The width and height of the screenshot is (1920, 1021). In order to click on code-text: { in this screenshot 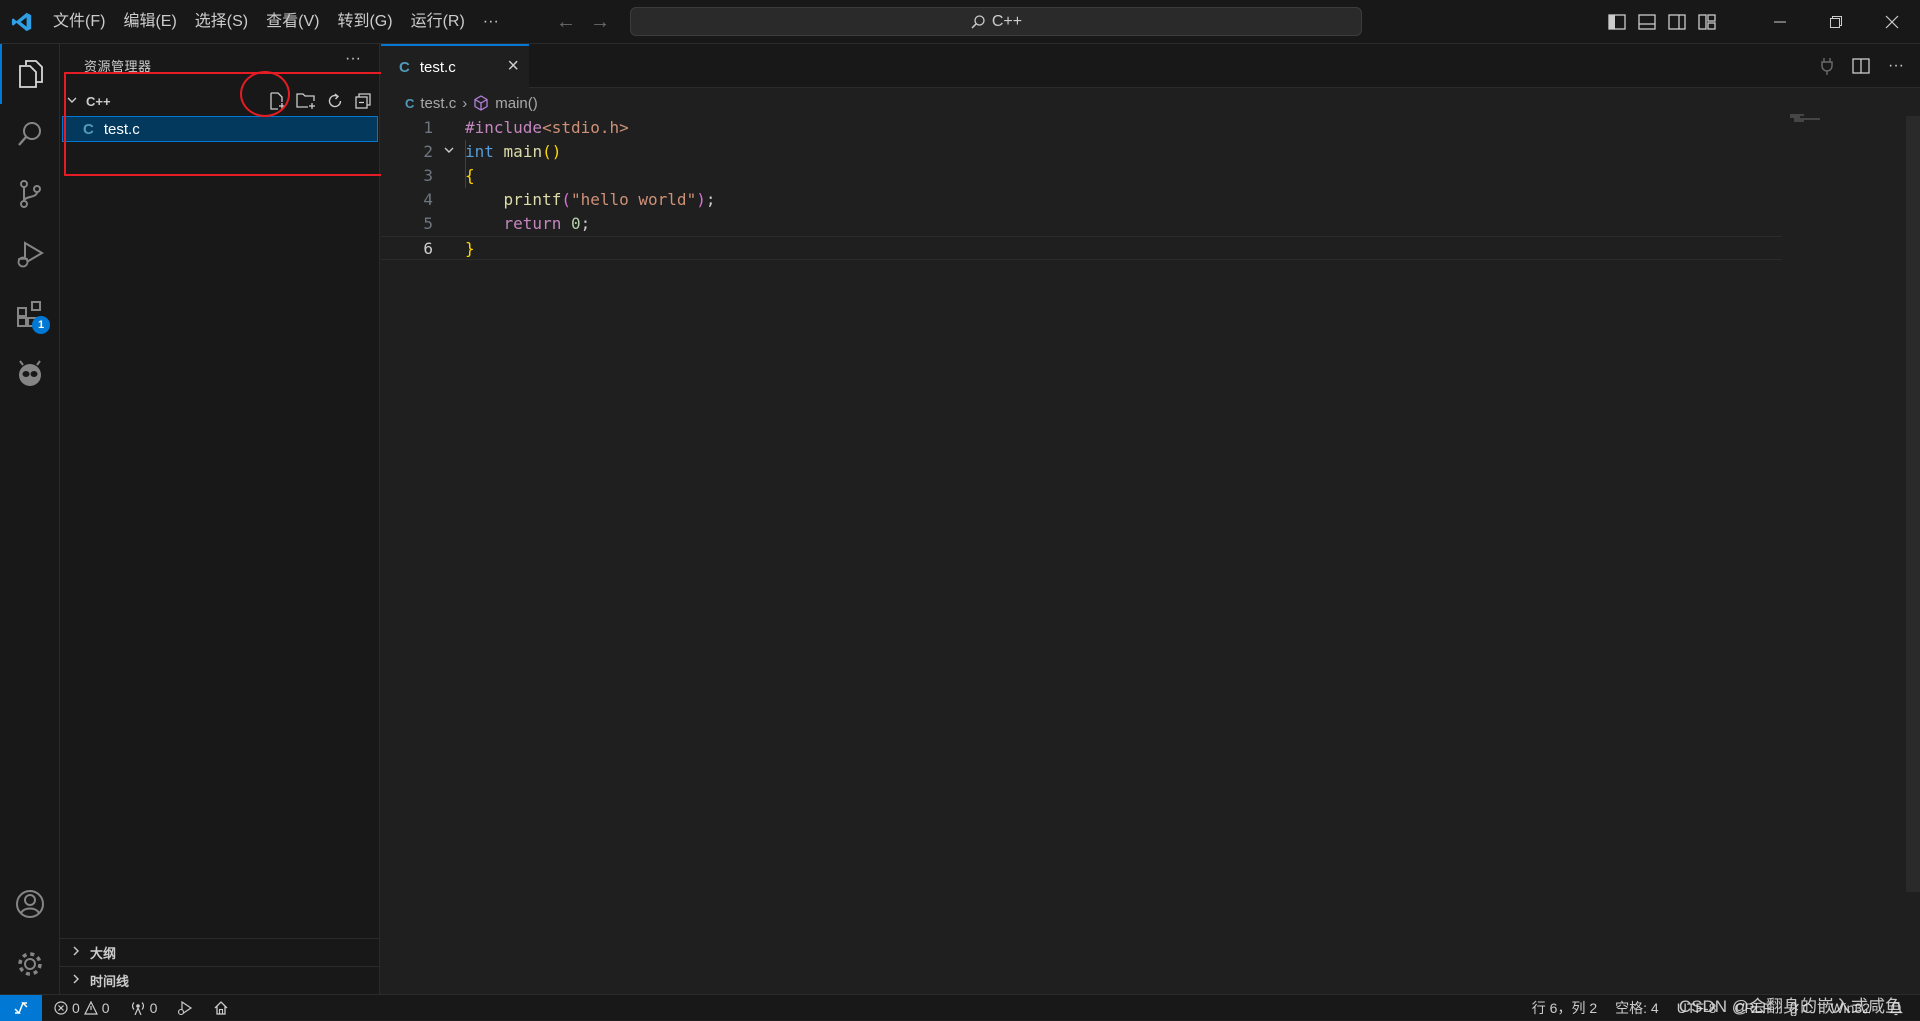, I will do `click(470, 175)`.